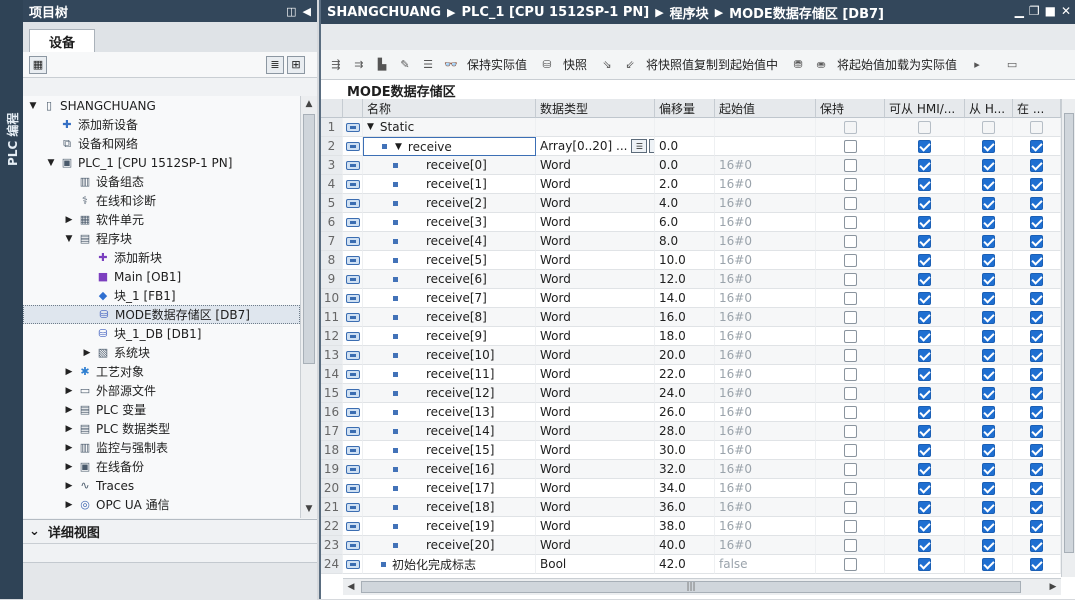 The image size is (1075, 600). I want to click on copy-snapshot-all-icon: ⇙, so click(630, 65).